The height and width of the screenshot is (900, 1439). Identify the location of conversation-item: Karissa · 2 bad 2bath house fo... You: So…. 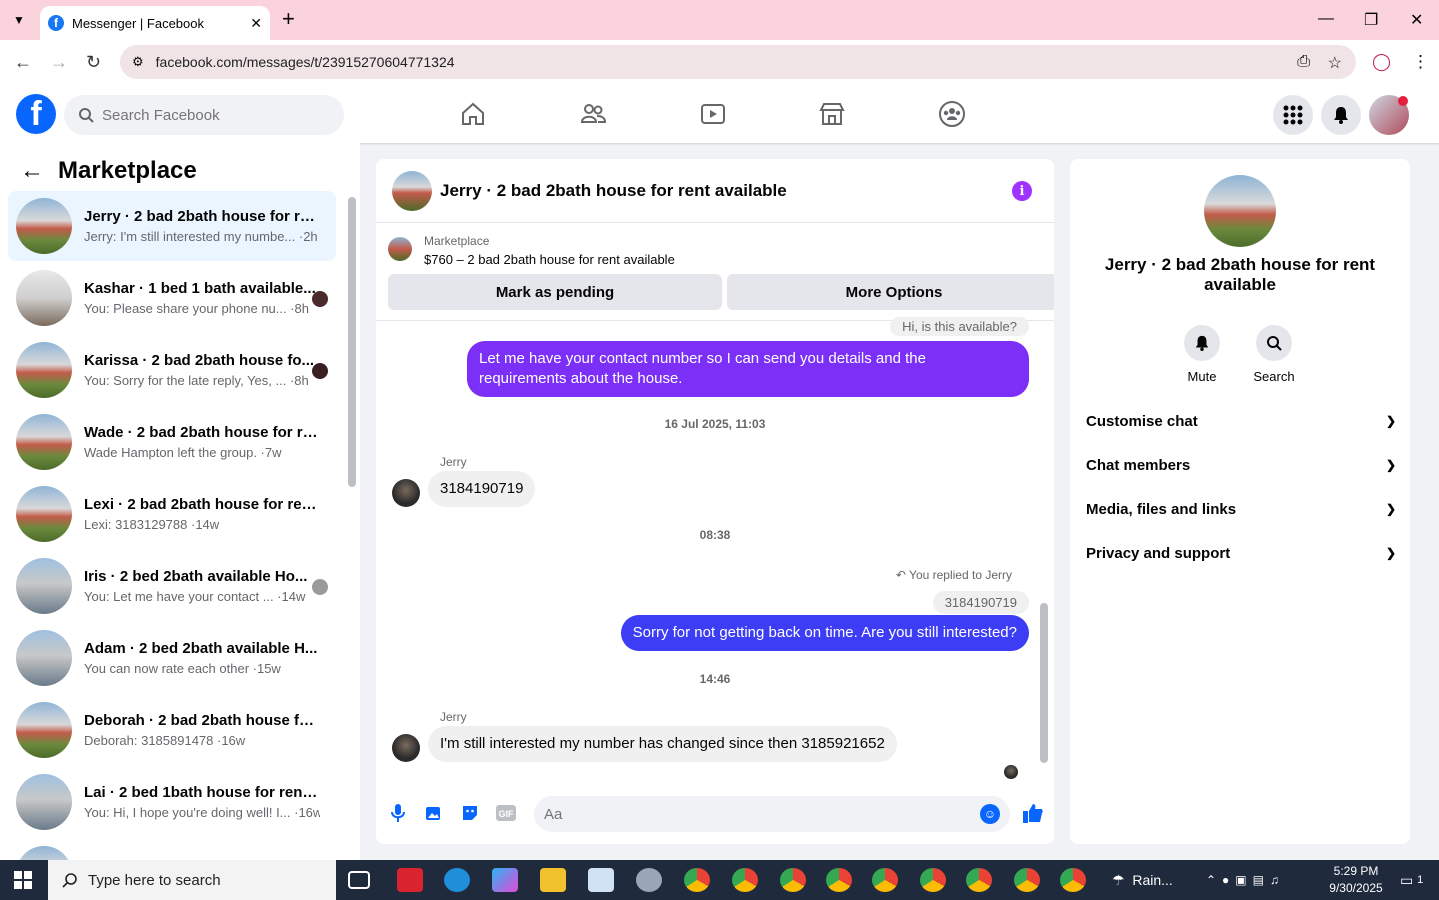
(172, 370).